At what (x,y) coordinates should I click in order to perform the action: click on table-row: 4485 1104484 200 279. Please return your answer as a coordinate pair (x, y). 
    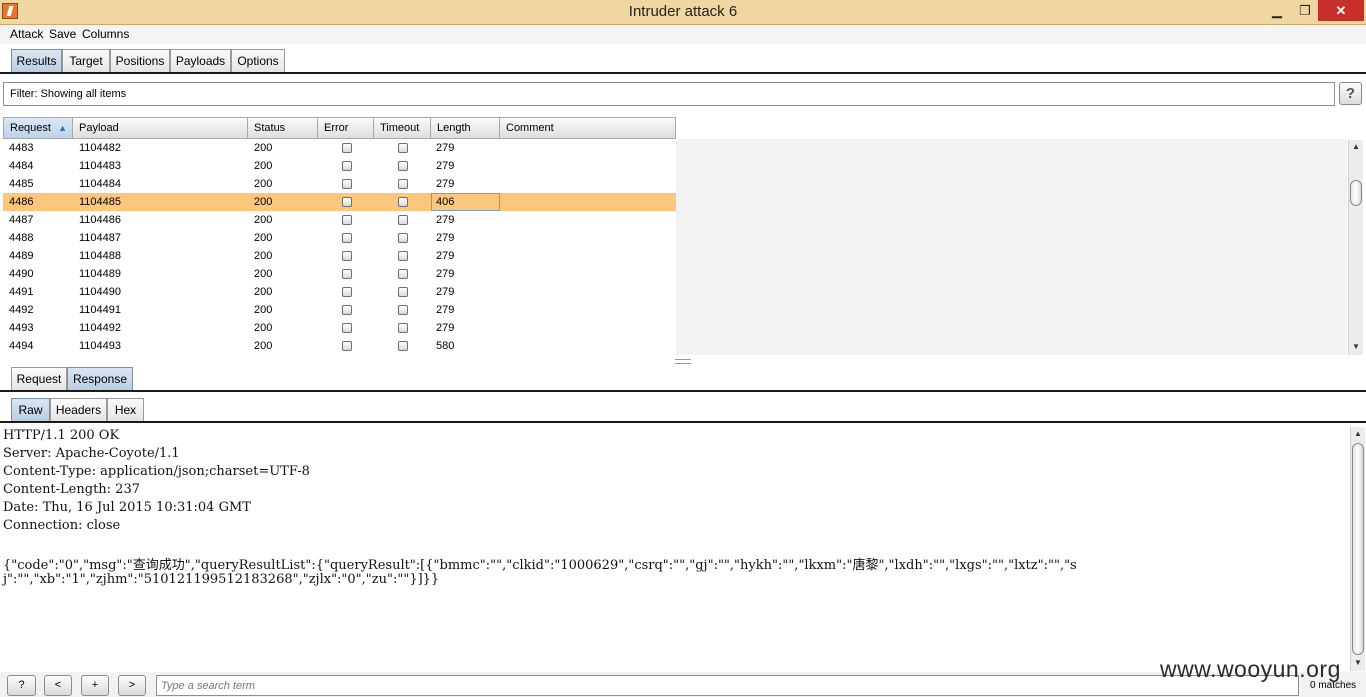
    Looking at the image, I should click on (339, 184).